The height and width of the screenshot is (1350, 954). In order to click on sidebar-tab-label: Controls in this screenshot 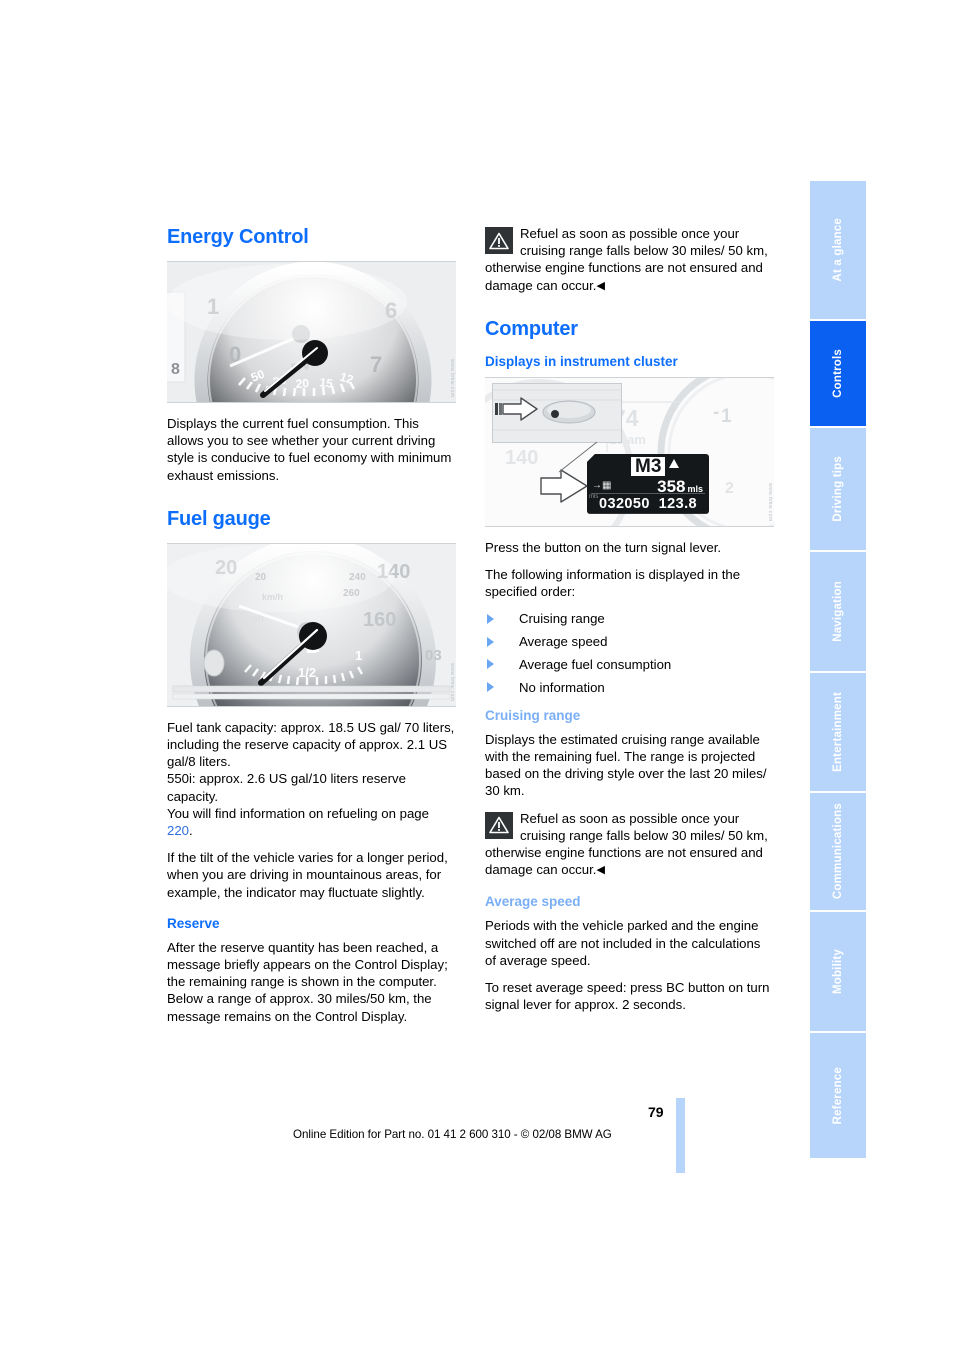, I will do `click(838, 373)`.